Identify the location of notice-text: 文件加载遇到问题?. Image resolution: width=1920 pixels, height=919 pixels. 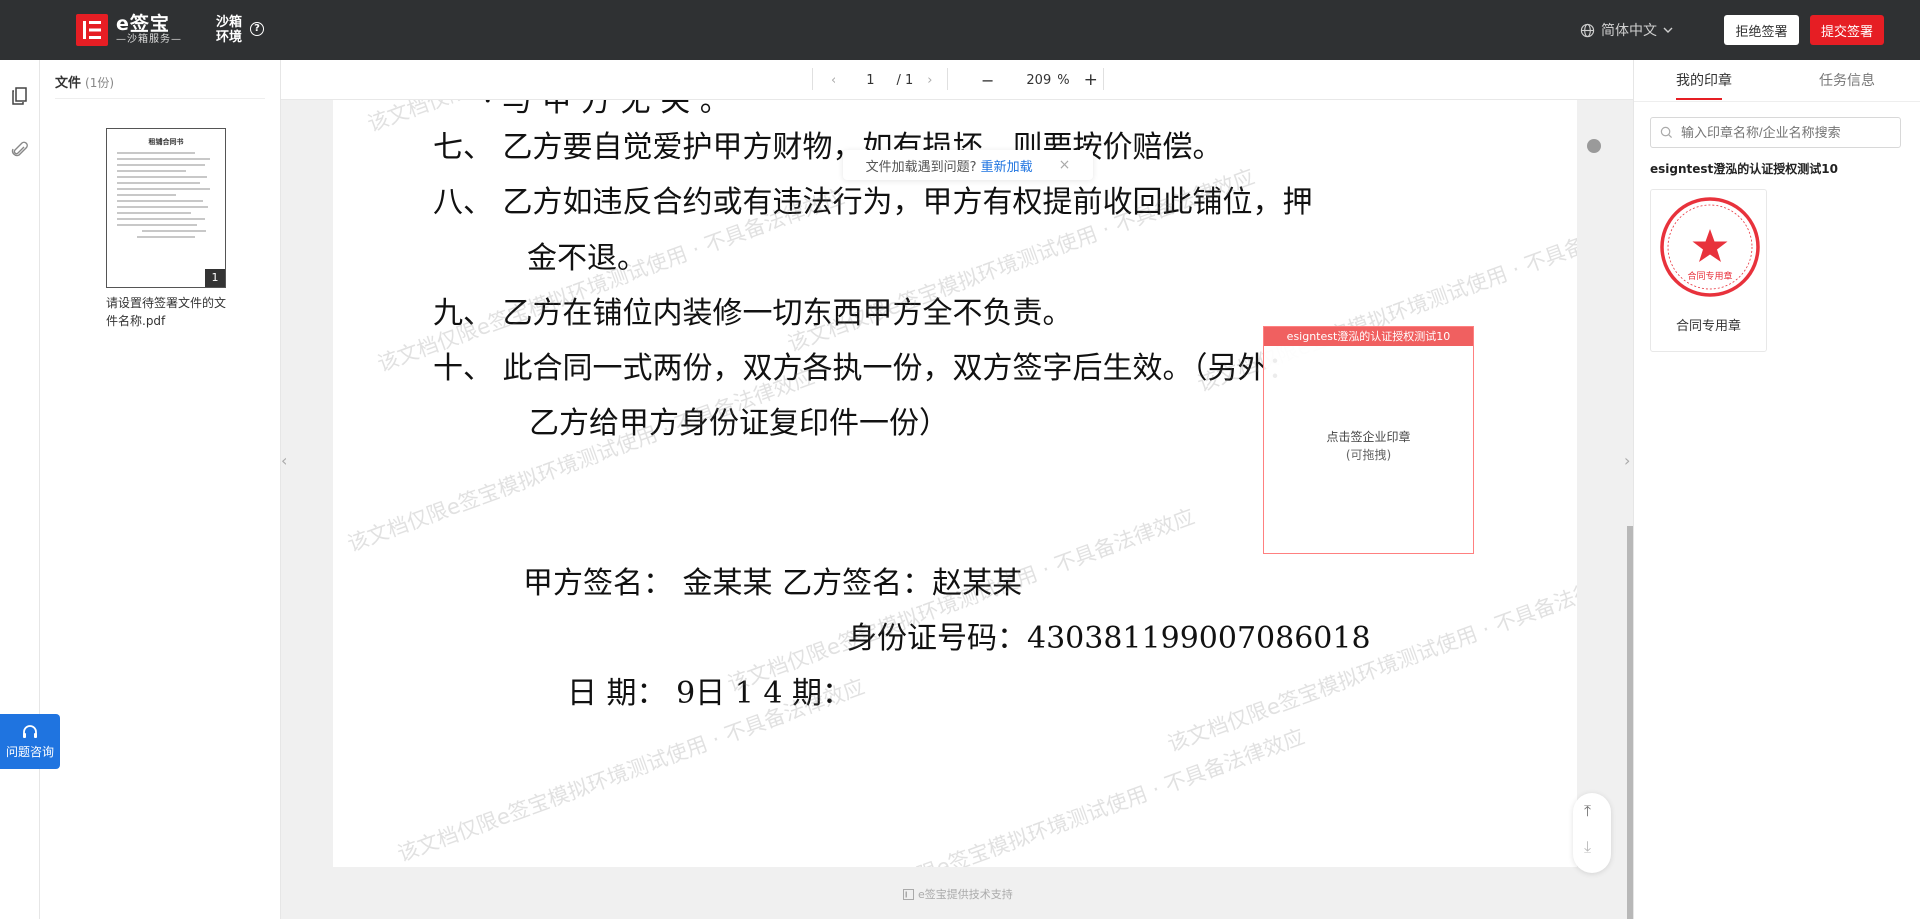
(921, 167).